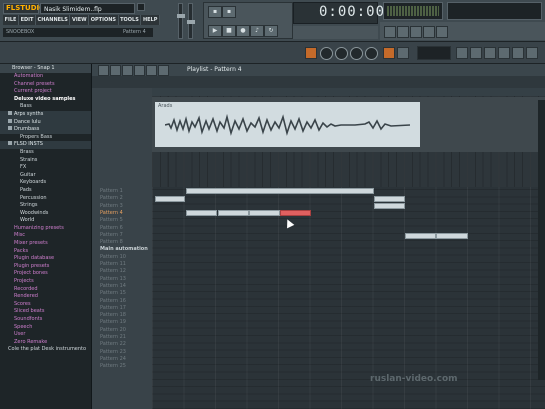 The image size is (545, 409). I want to click on pattern-row-label: Pattern 11, so click(125, 264).